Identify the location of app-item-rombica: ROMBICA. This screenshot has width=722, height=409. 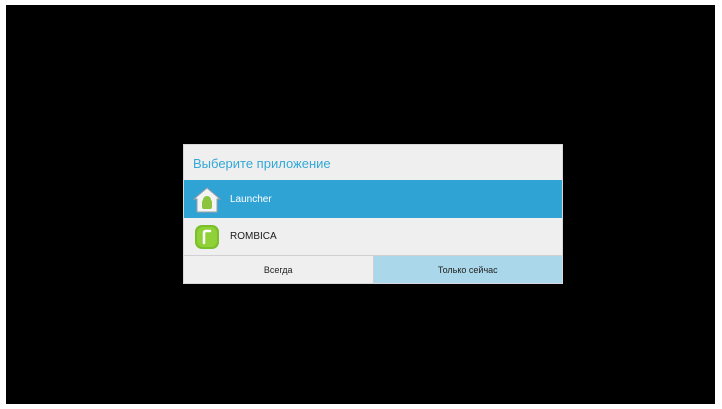
(373, 236).